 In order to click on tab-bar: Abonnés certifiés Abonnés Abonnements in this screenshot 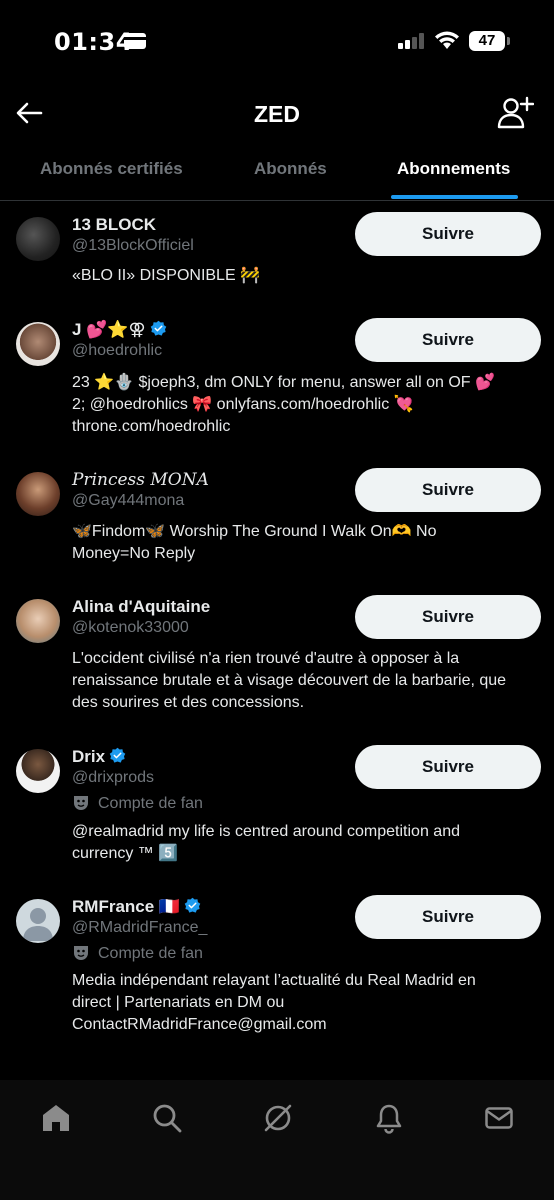, I will do `click(277, 173)`.